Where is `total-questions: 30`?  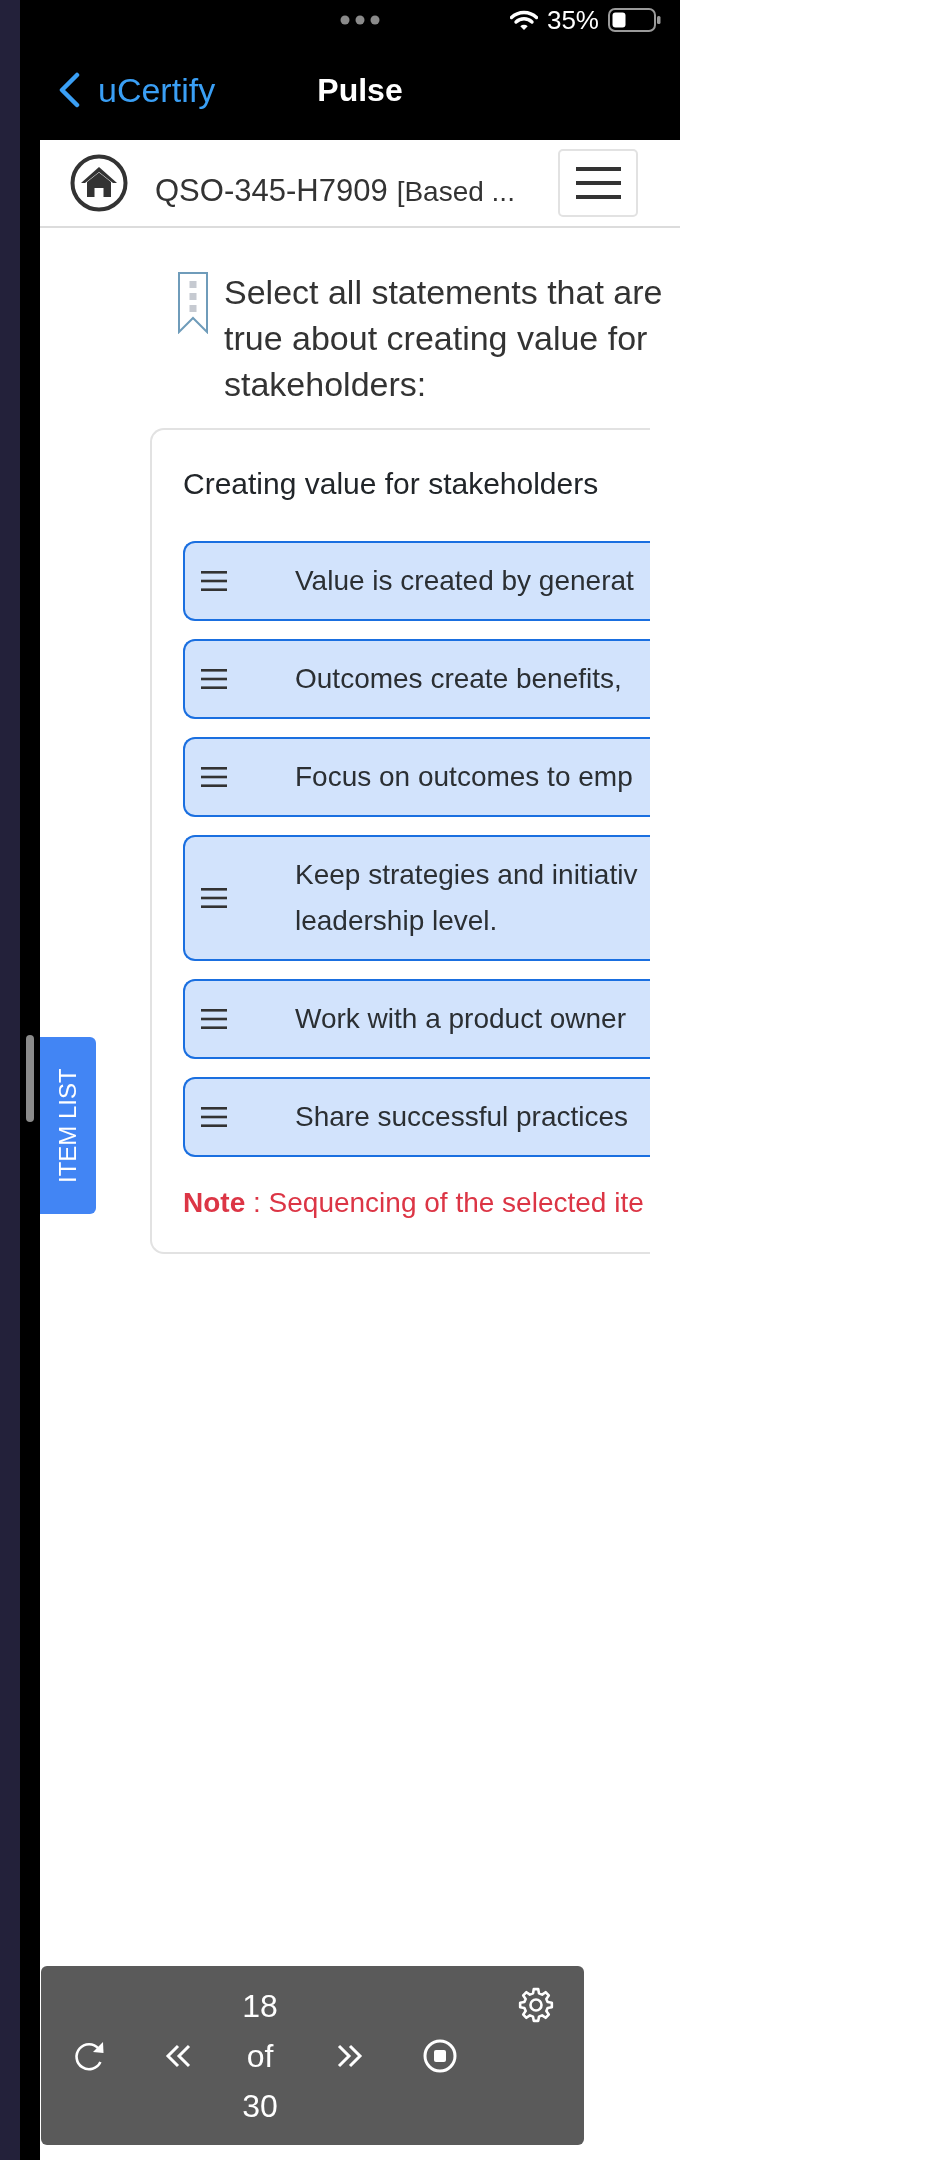 total-questions: 30 is located at coordinates (260, 2106).